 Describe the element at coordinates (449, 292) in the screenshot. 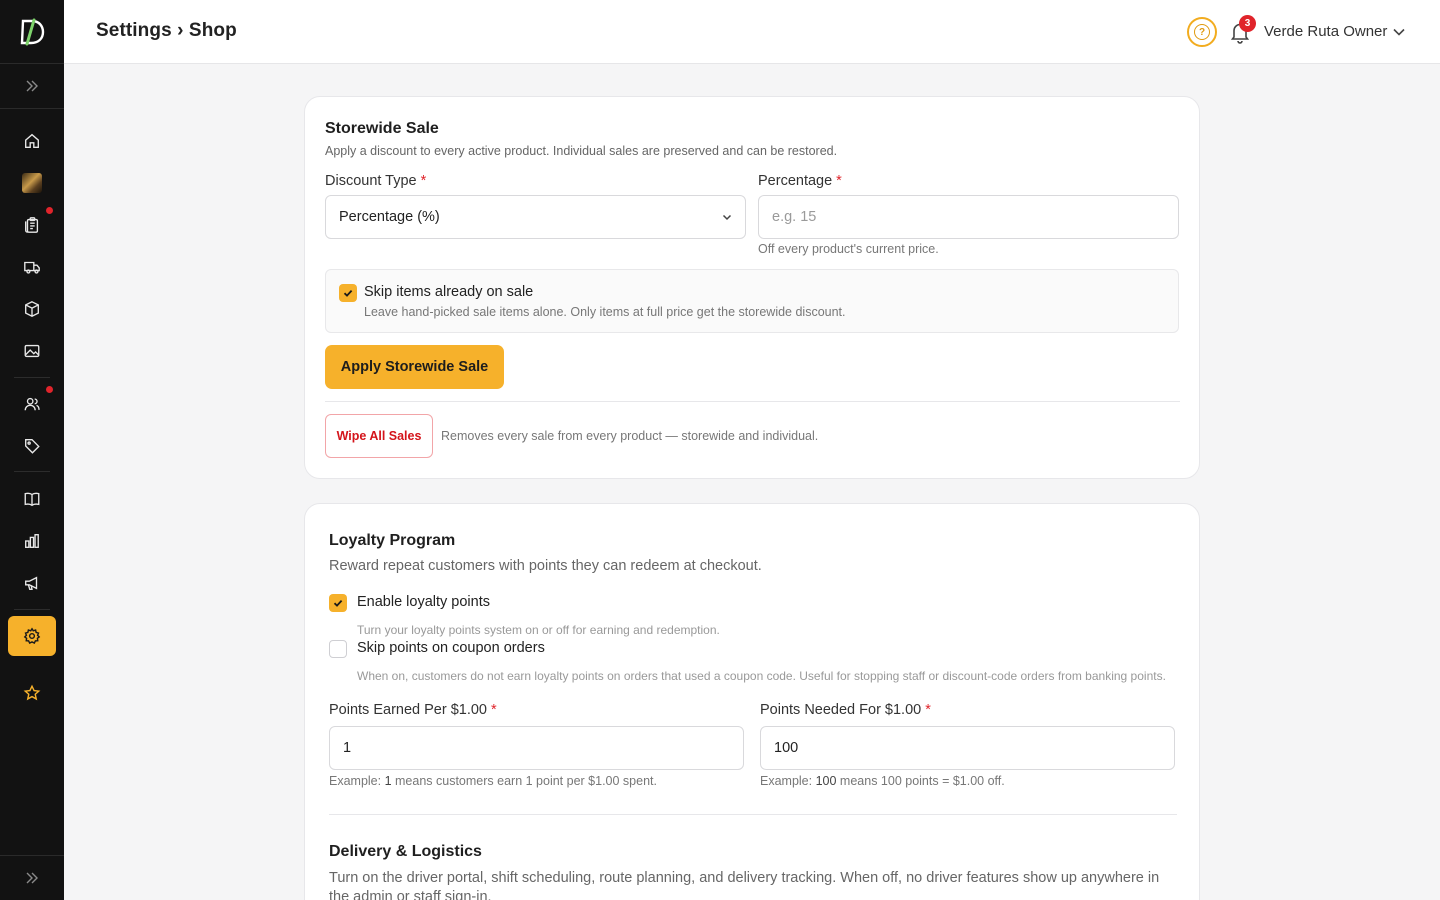

I see `skip-sale-items-label: Skip items already on sale` at that location.